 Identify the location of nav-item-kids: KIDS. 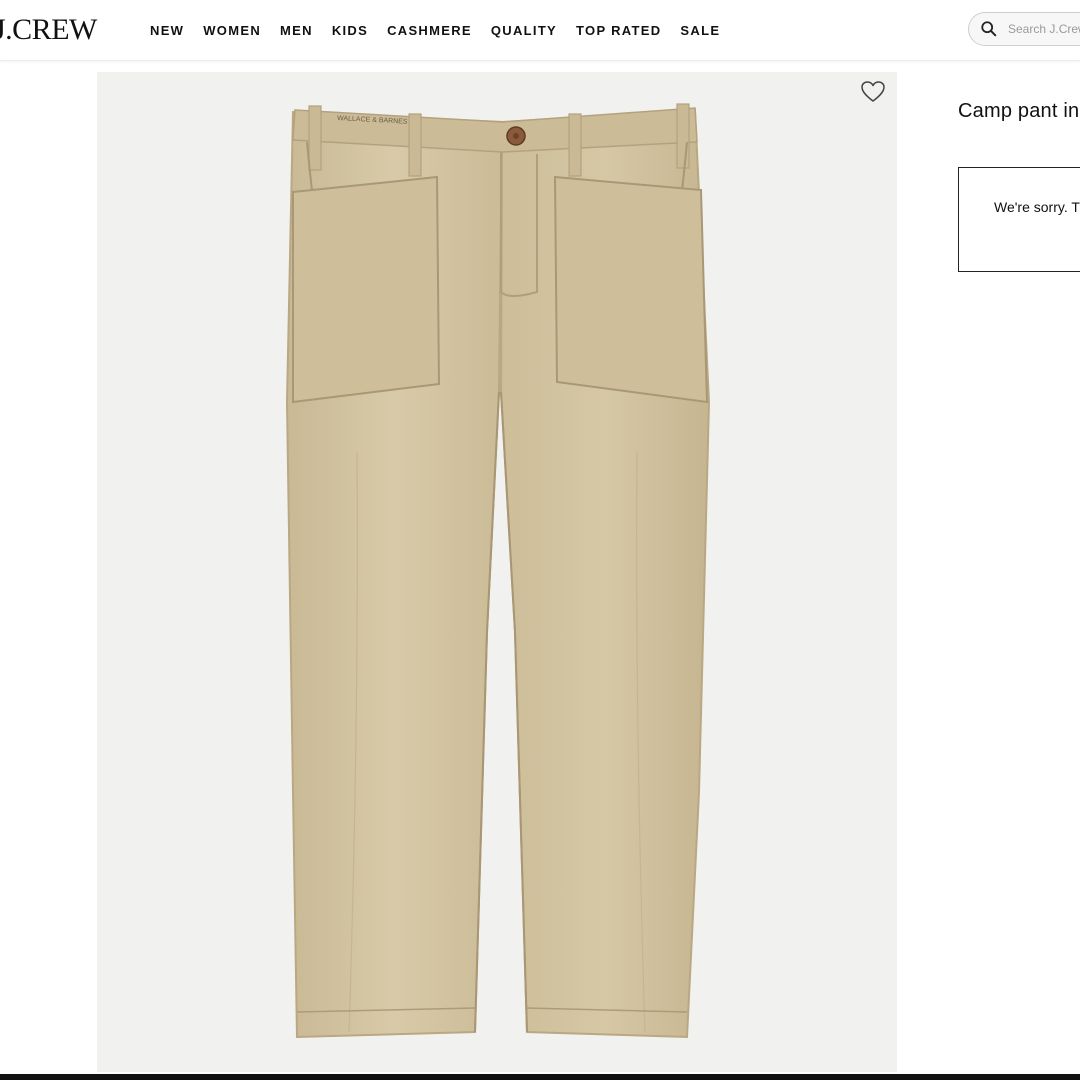
(350, 30).